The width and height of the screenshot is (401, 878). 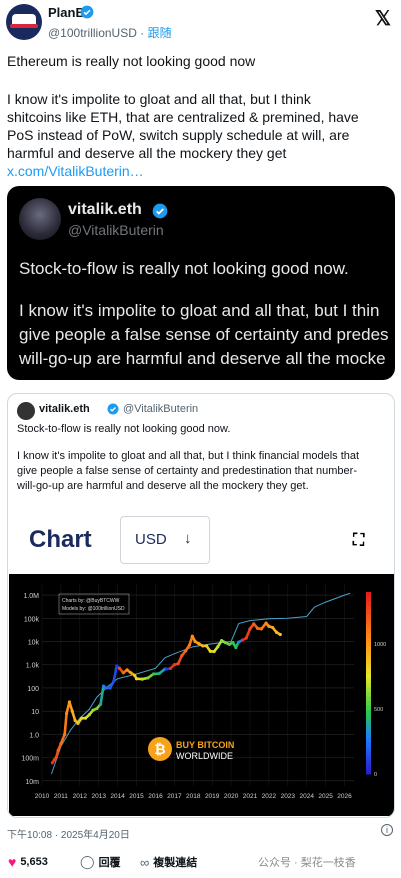 I want to click on tweet-timestamp: 下午10:08 · 2025年4月20日, so click(x=68, y=833).